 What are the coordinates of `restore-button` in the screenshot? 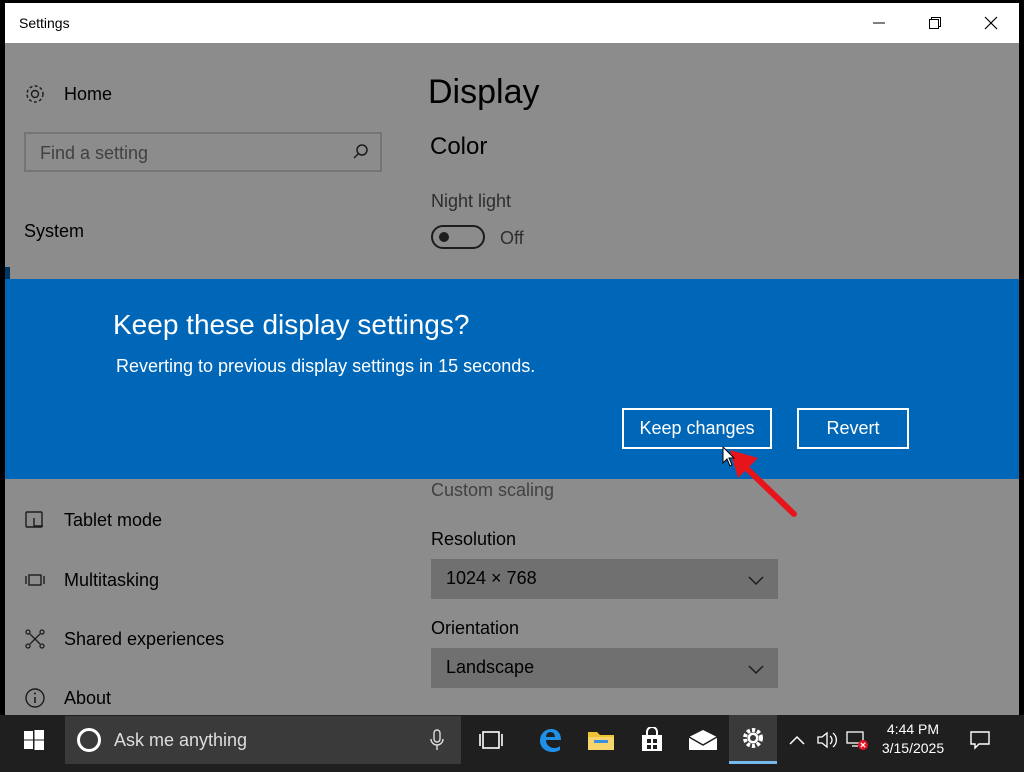 It's located at (935, 23).